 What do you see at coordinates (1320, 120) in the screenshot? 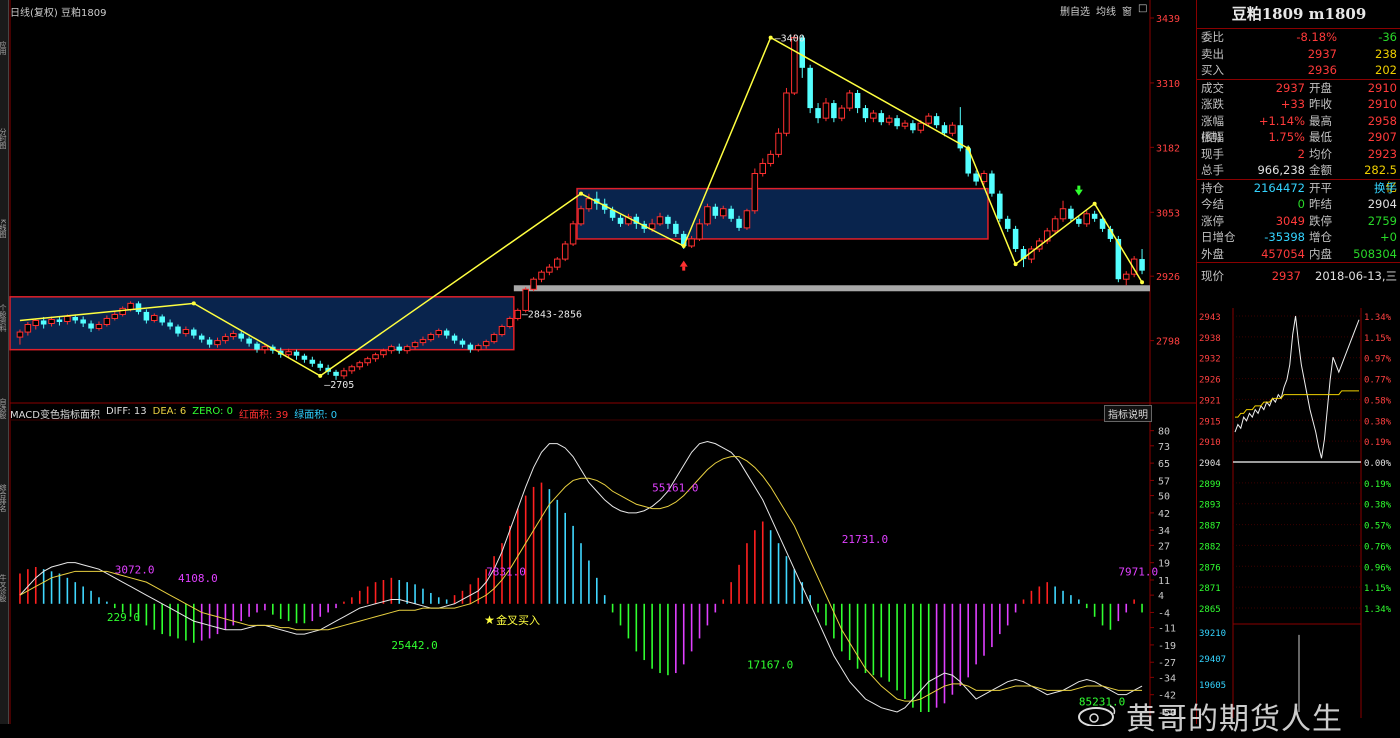
I see `quote-key2: 最高` at bounding box center [1320, 120].